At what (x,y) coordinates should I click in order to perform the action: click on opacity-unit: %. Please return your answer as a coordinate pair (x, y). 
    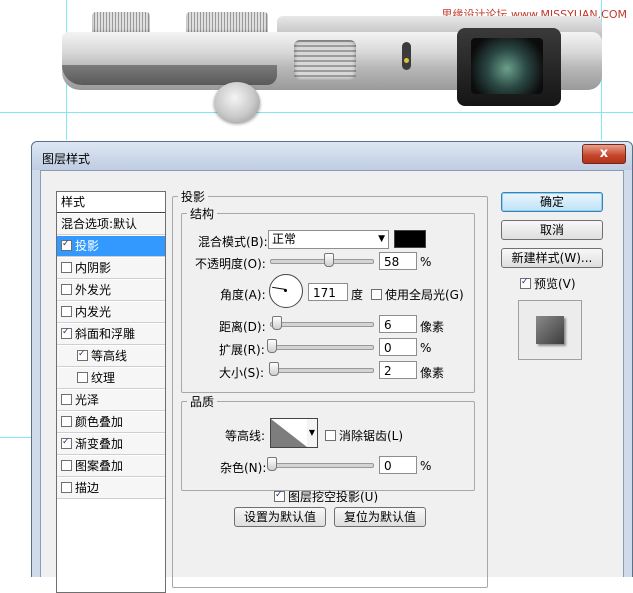
    Looking at the image, I should click on (426, 262).